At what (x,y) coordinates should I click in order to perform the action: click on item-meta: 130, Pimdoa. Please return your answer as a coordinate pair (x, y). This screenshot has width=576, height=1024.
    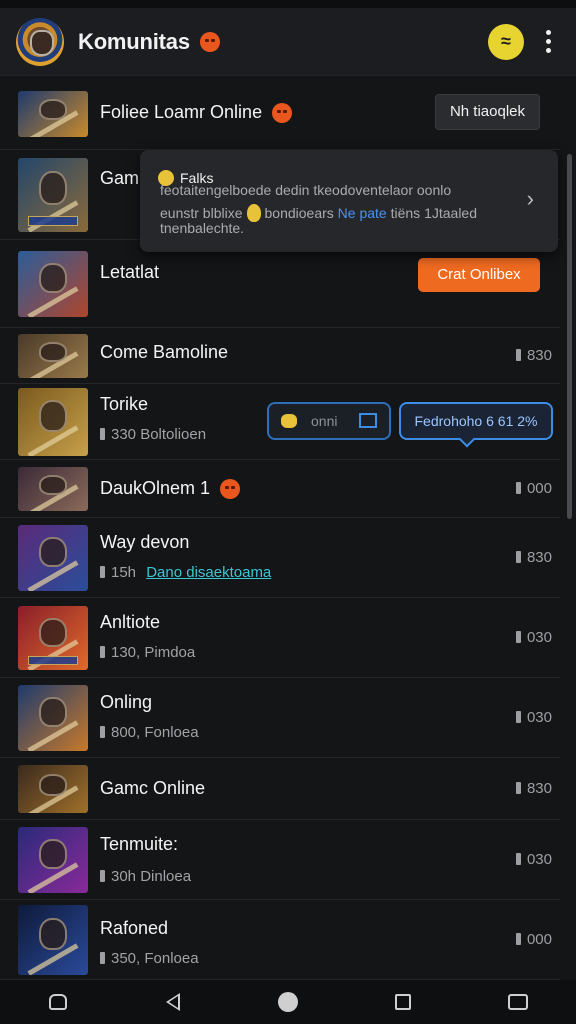
    Looking at the image, I should click on (147, 652).